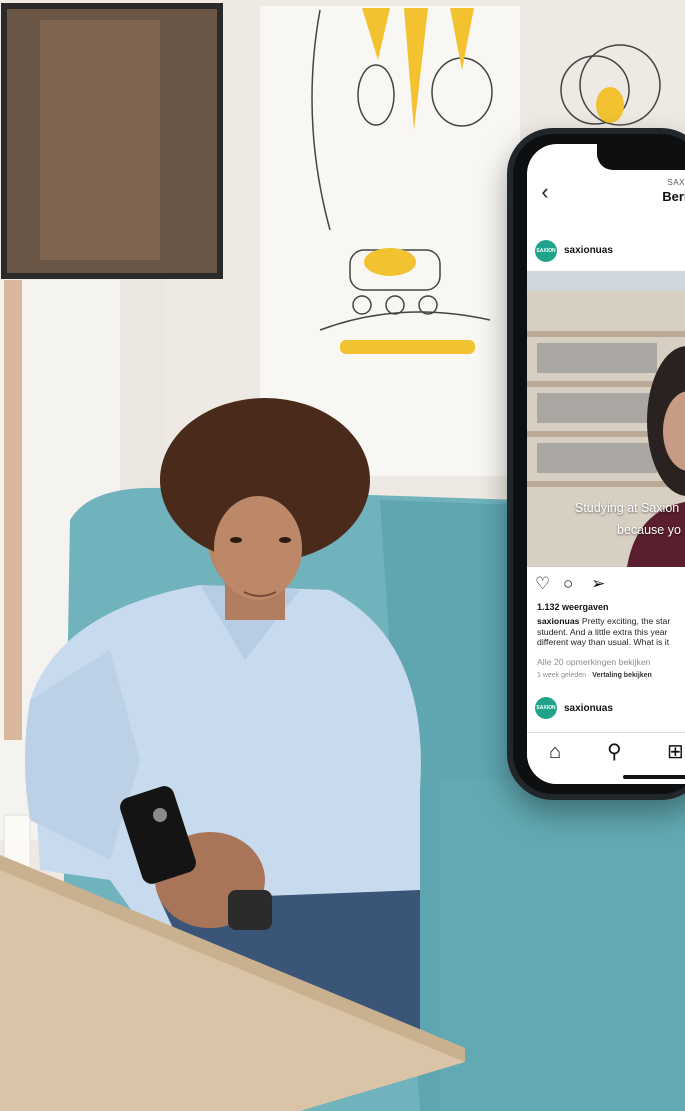 This screenshot has height=1111, width=685. I want to click on post-meta: 1 week geleden · Vertaling bekijken, so click(594, 675).